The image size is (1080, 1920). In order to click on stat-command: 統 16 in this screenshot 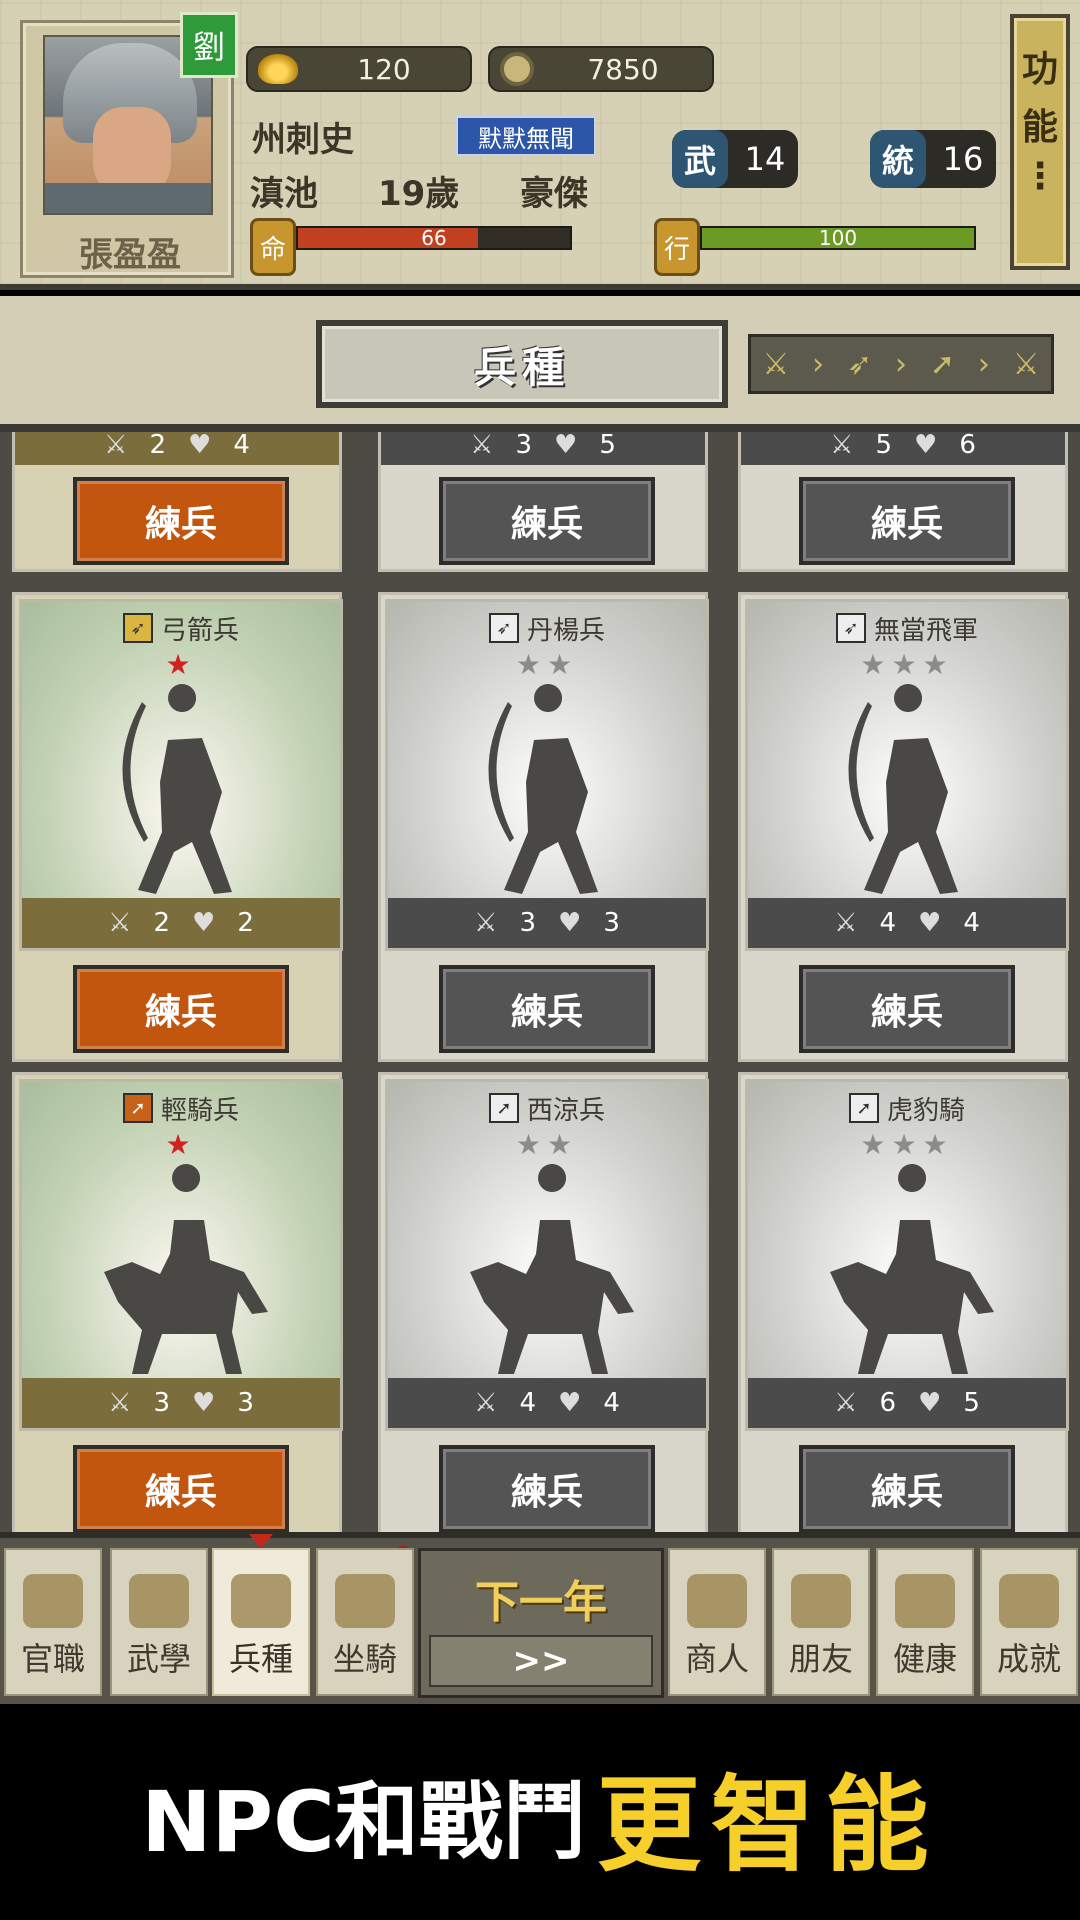, I will do `click(933, 159)`.